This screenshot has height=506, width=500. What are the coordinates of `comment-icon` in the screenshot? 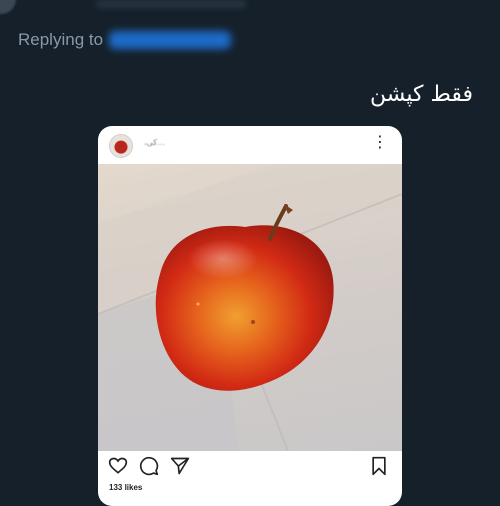 It's located at (149, 468).